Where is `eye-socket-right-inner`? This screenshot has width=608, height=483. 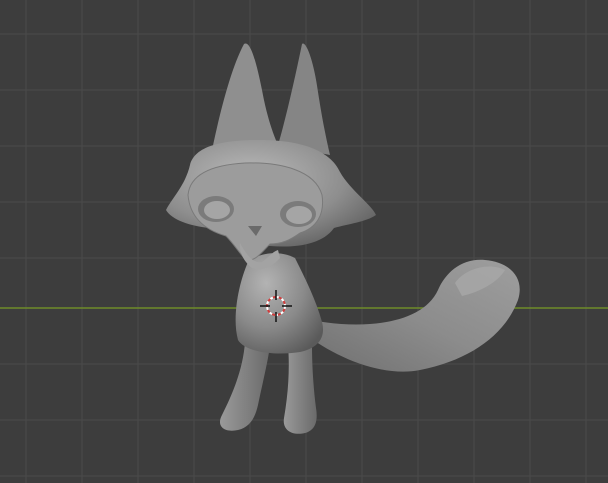
eye-socket-right-inner is located at coordinates (299, 215).